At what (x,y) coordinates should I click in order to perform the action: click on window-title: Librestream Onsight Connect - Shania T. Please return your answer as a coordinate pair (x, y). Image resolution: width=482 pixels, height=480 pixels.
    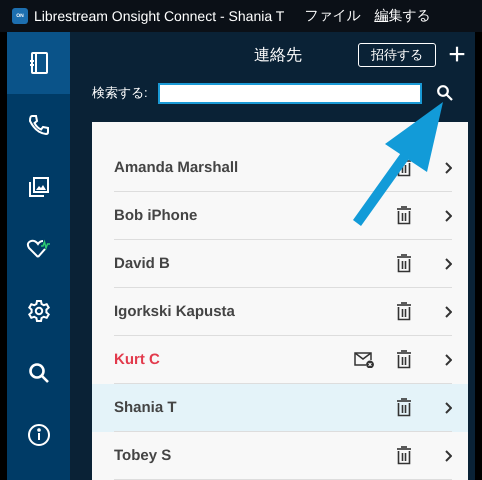
    Looking at the image, I should click on (159, 16).